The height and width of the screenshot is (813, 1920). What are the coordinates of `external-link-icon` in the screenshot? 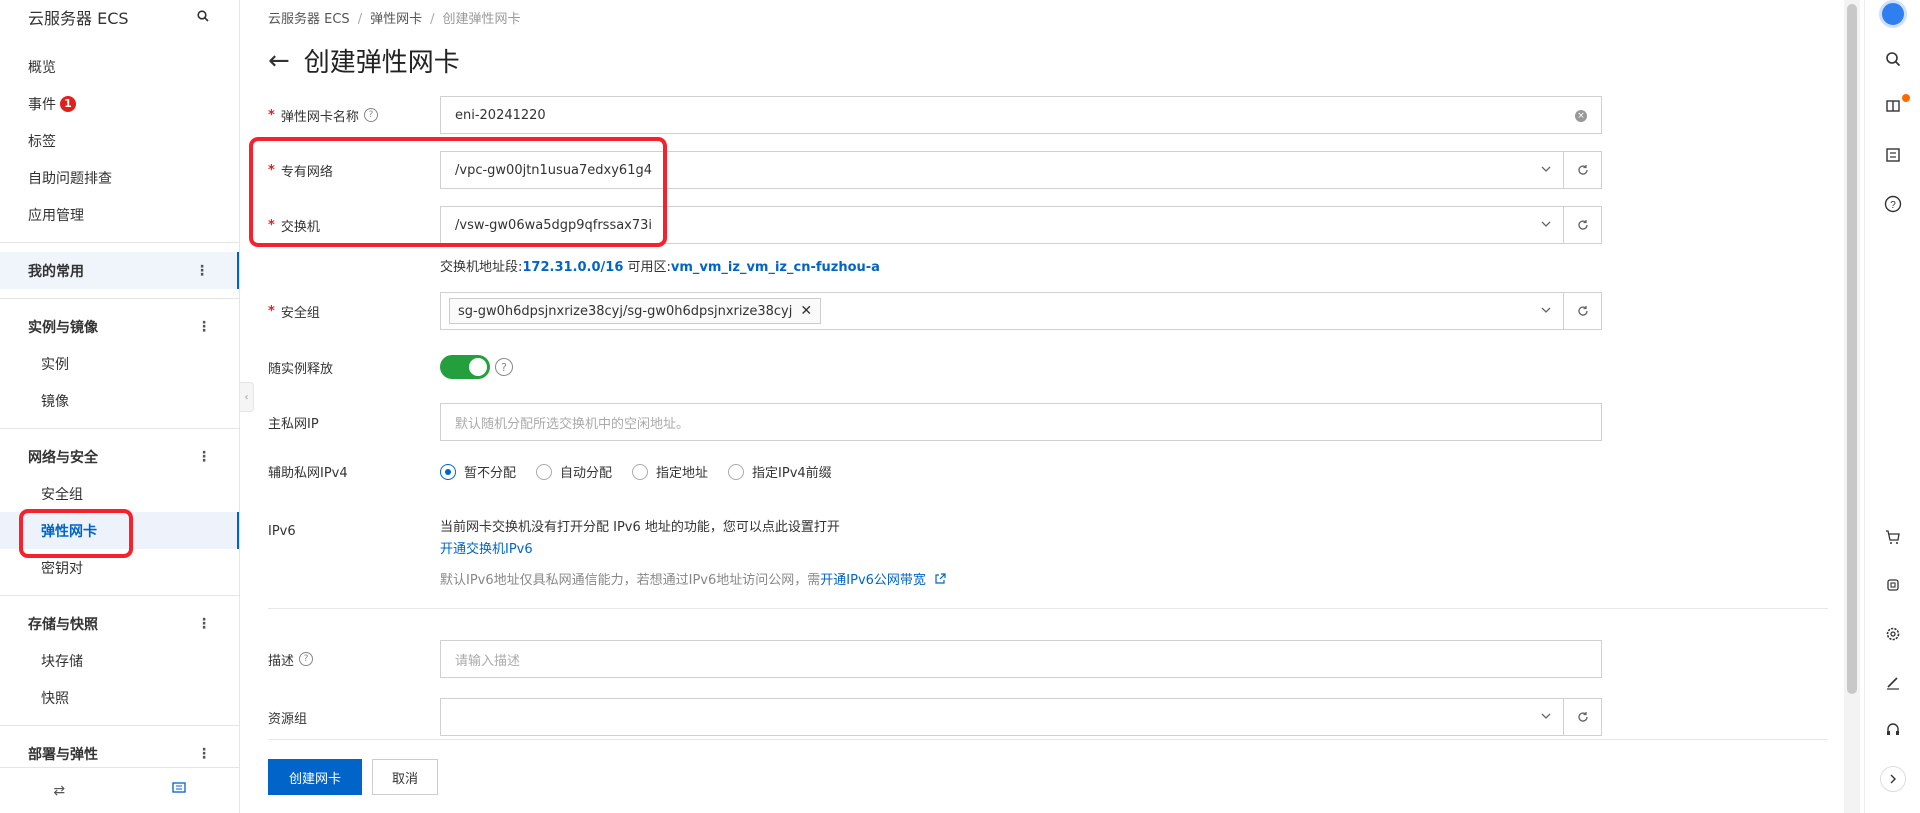 It's located at (940, 579).